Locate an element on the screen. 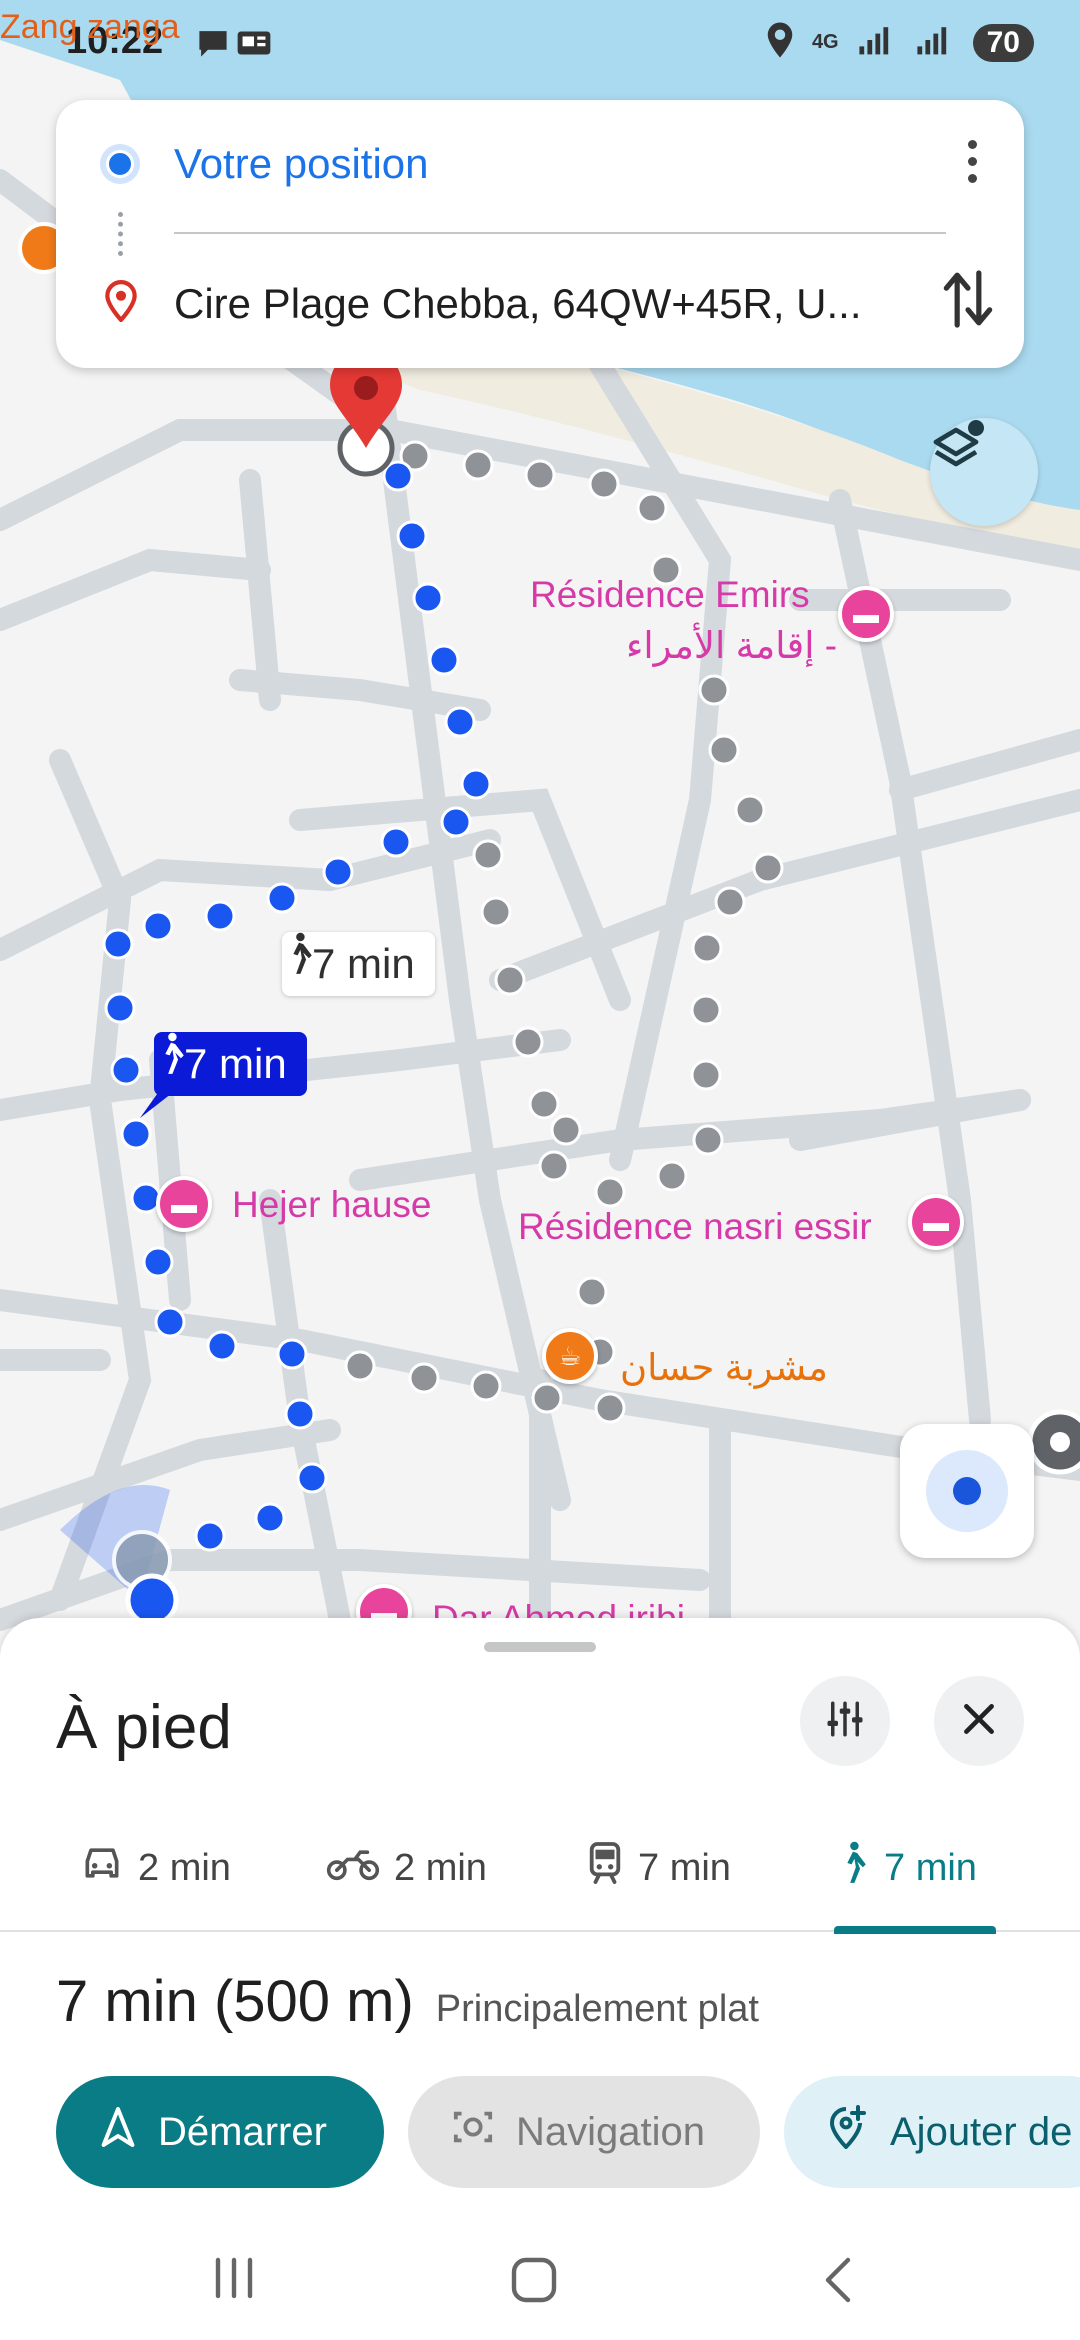 The image size is (1080, 2340). active-tab-indicator is located at coordinates (915, 1930).